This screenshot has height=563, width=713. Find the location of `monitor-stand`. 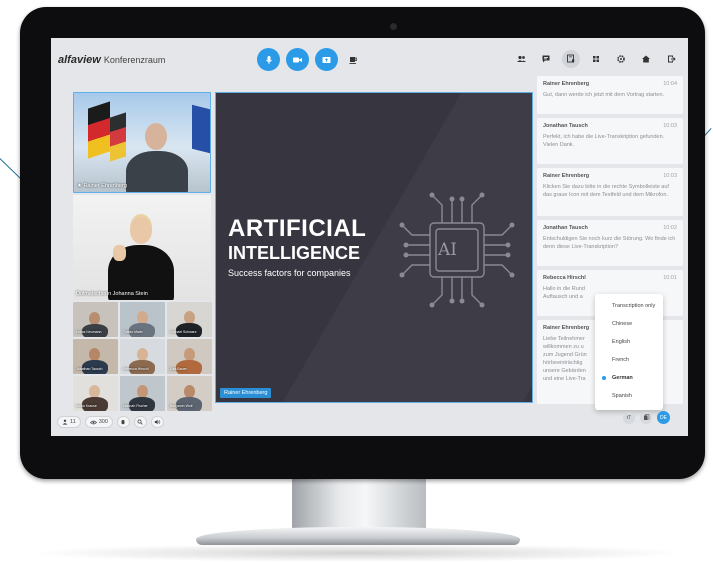

monitor-stand is located at coordinates (359, 501).